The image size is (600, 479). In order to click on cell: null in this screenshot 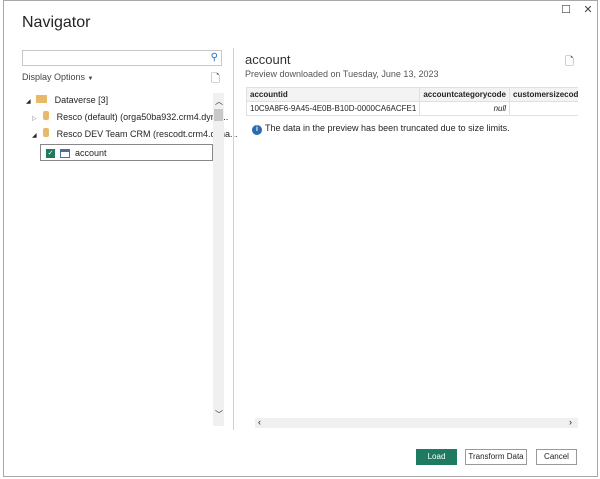, I will do `click(465, 108)`.